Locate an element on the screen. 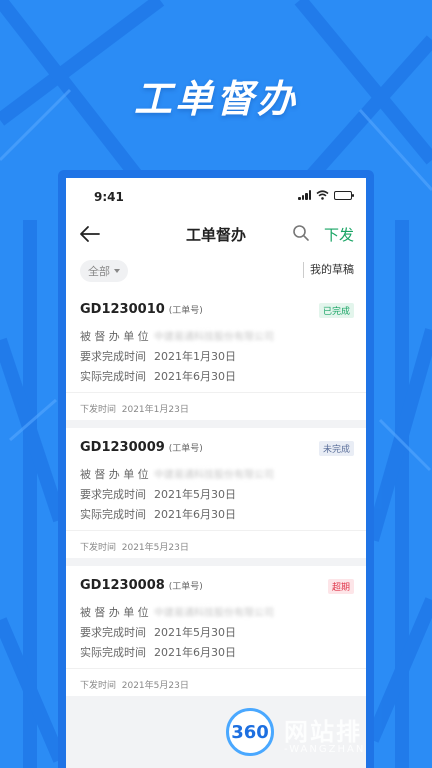 The width and height of the screenshot is (432, 768). filter-bar: 全部 我的草稿 is located at coordinates (216, 272).